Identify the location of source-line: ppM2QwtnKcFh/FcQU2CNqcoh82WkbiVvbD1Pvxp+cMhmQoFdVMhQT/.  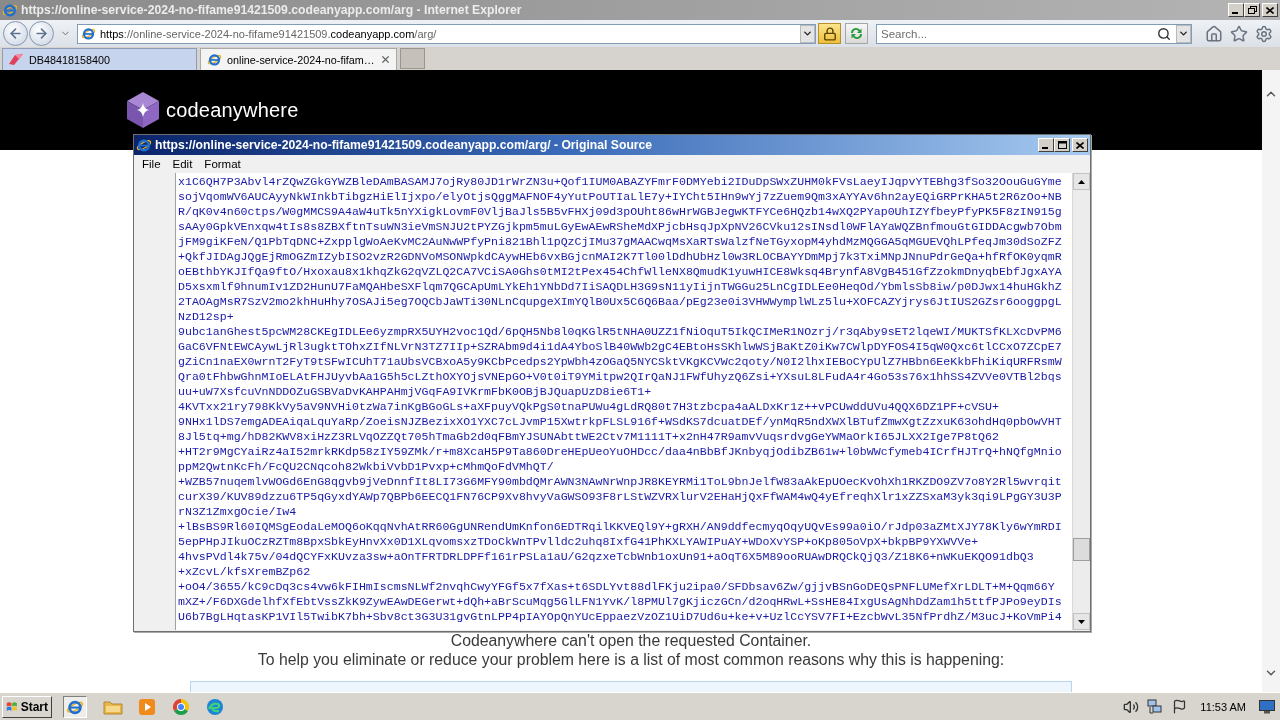
(366, 466).